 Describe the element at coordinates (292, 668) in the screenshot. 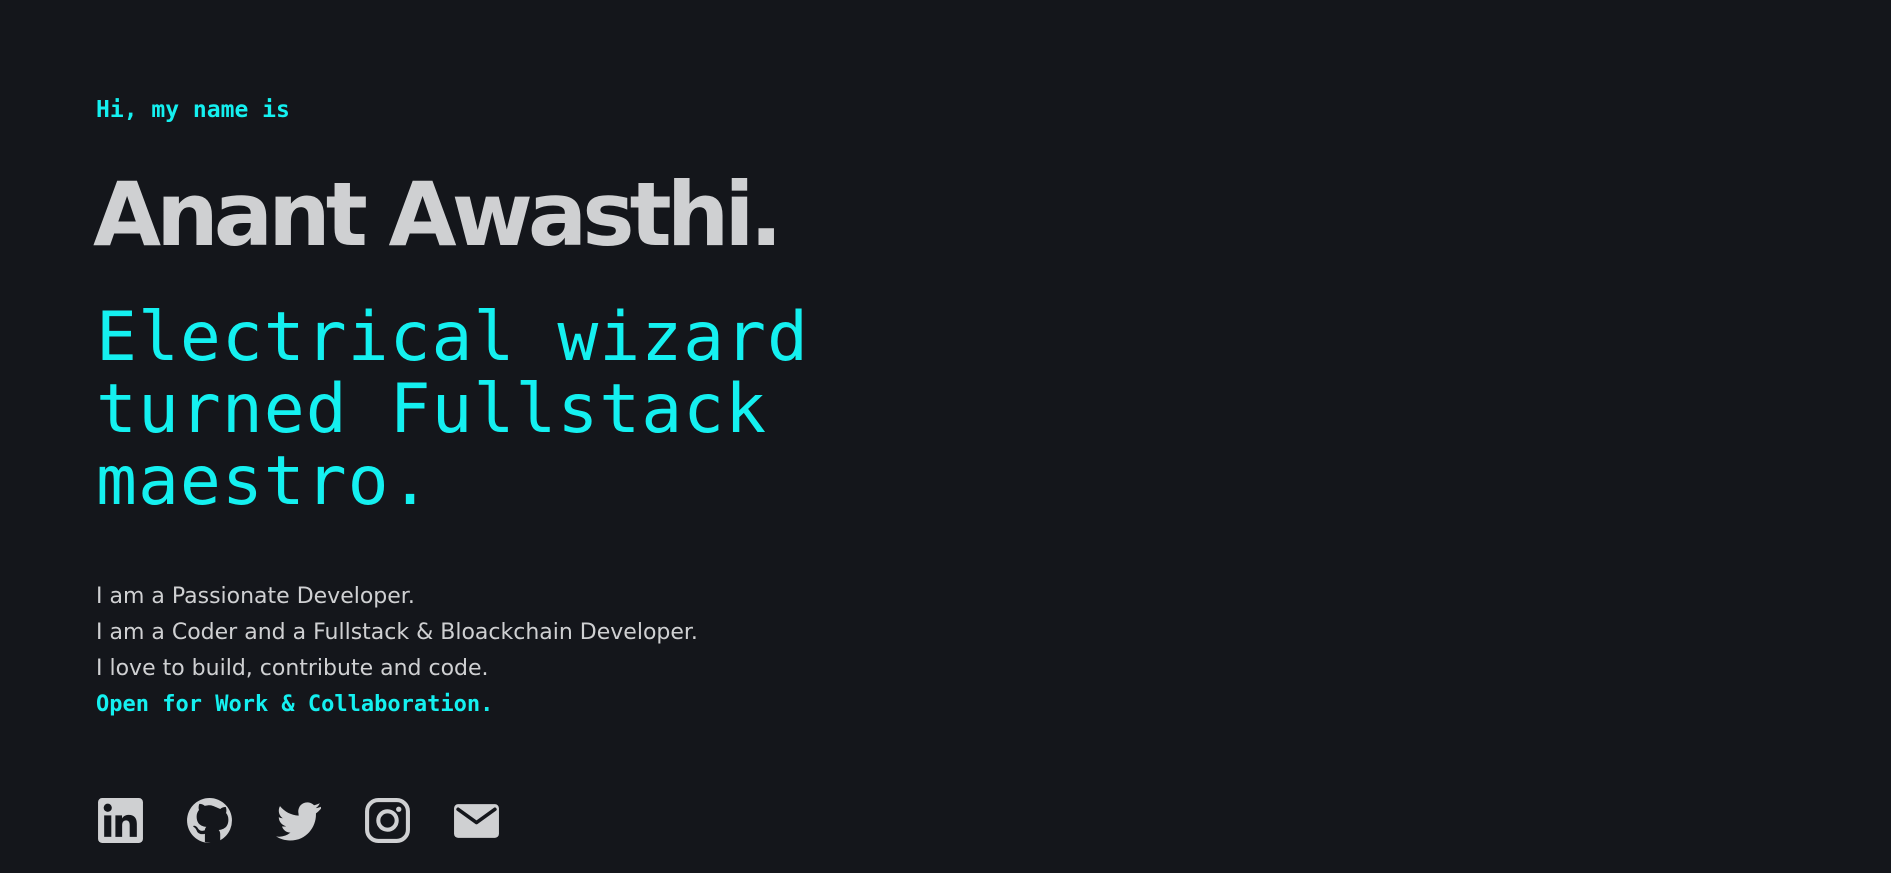

I see `bio-line: I love to build, contribute and code.` at that location.